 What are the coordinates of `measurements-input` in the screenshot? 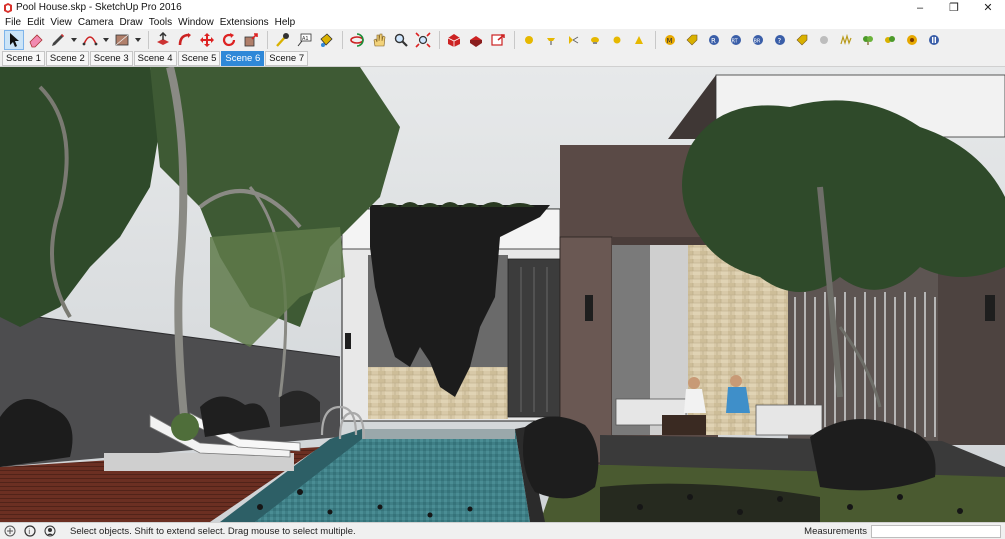 It's located at (936, 531).